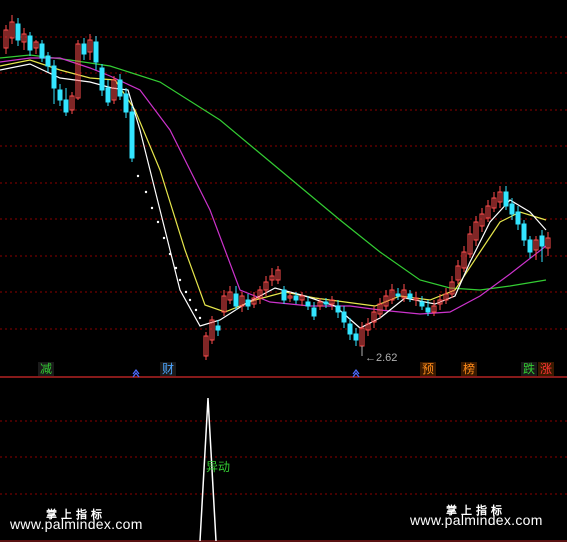  Describe the element at coordinates (428, 369) in the screenshot. I see `signal-tag-yu: 预` at that location.